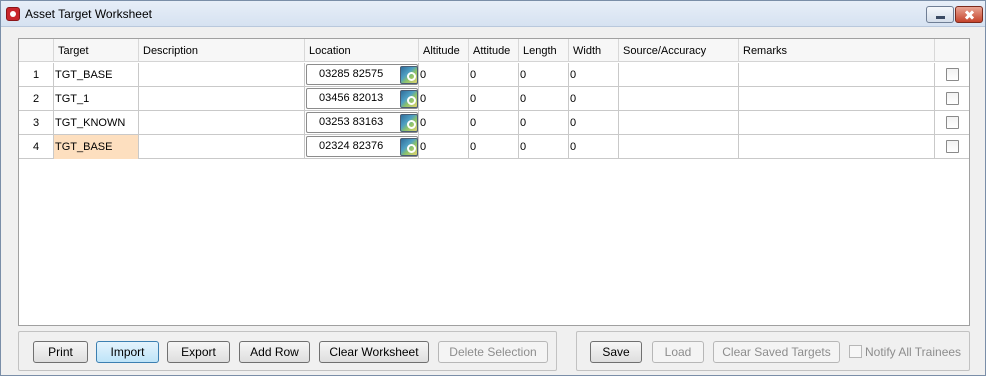 The image size is (986, 376). What do you see at coordinates (13, 14) in the screenshot?
I see `app-icon` at bounding box center [13, 14].